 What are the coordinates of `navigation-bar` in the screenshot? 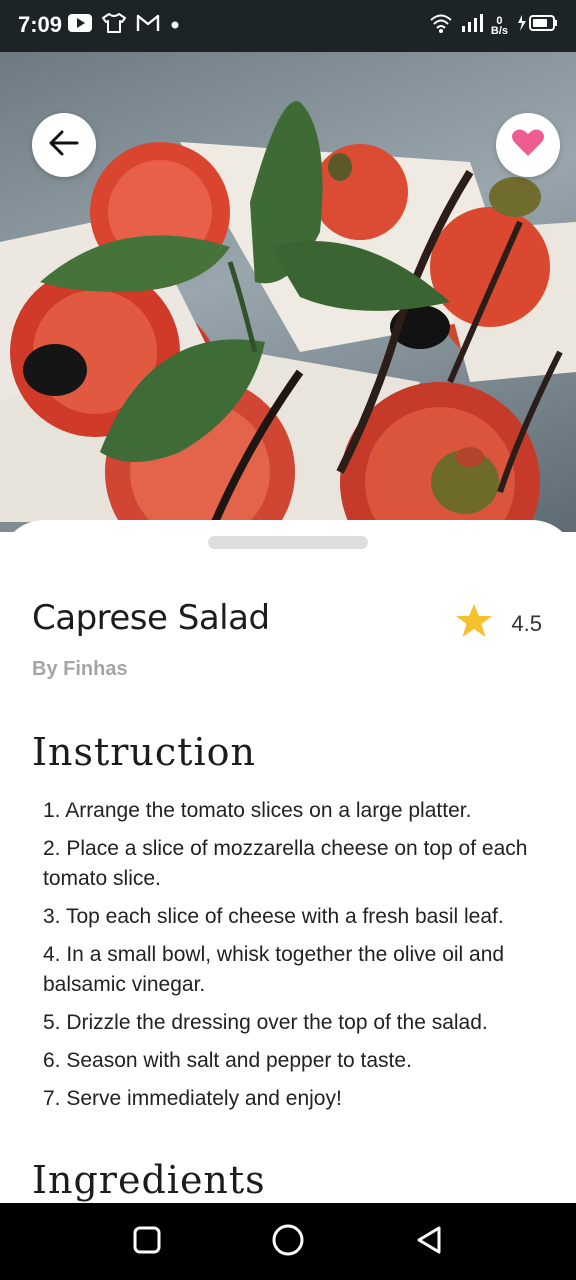 It's located at (288, 1241).